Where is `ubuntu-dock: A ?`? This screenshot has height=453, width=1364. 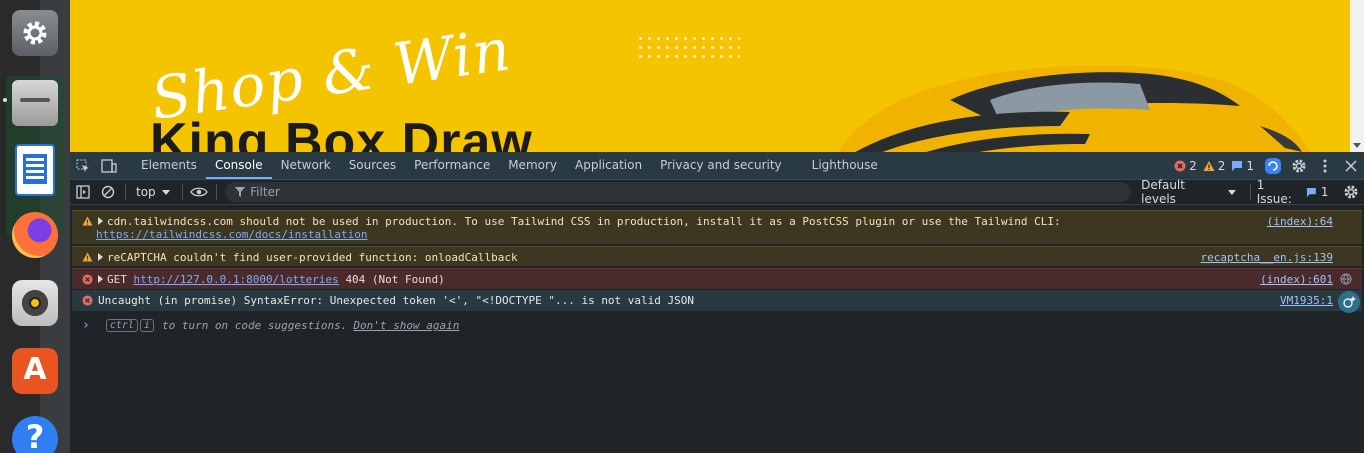
ubuntu-dock: A ? is located at coordinates (35, 226).